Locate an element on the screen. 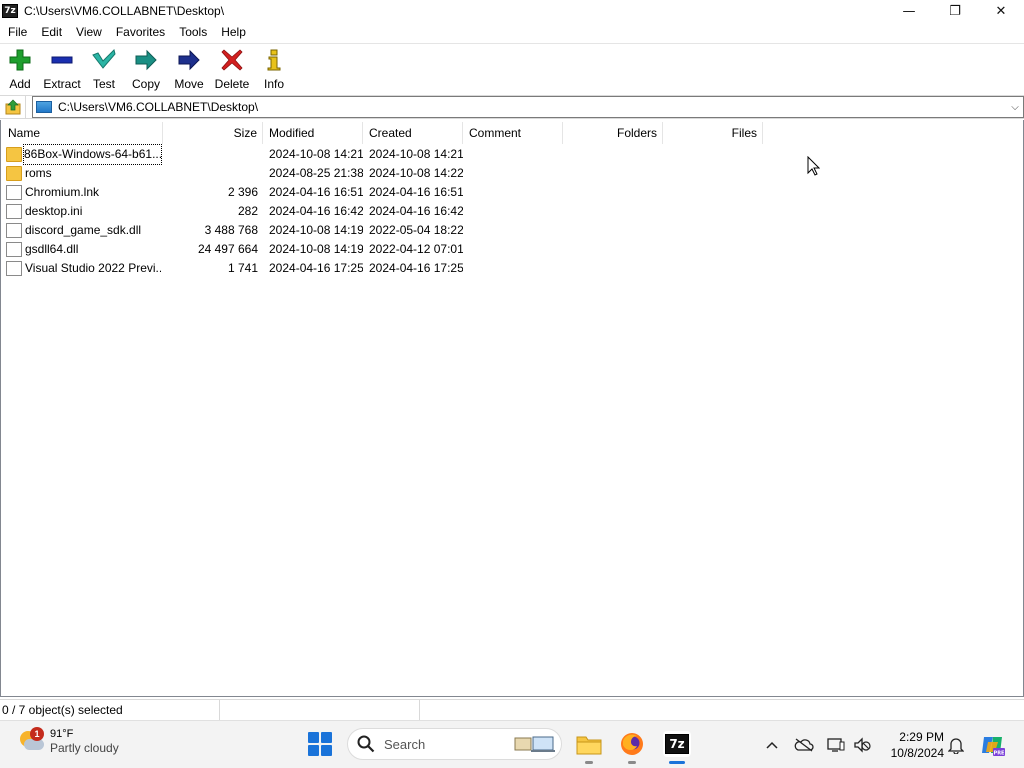 The height and width of the screenshot is (768, 1024). menu-view: View is located at coordinates (89, 32).